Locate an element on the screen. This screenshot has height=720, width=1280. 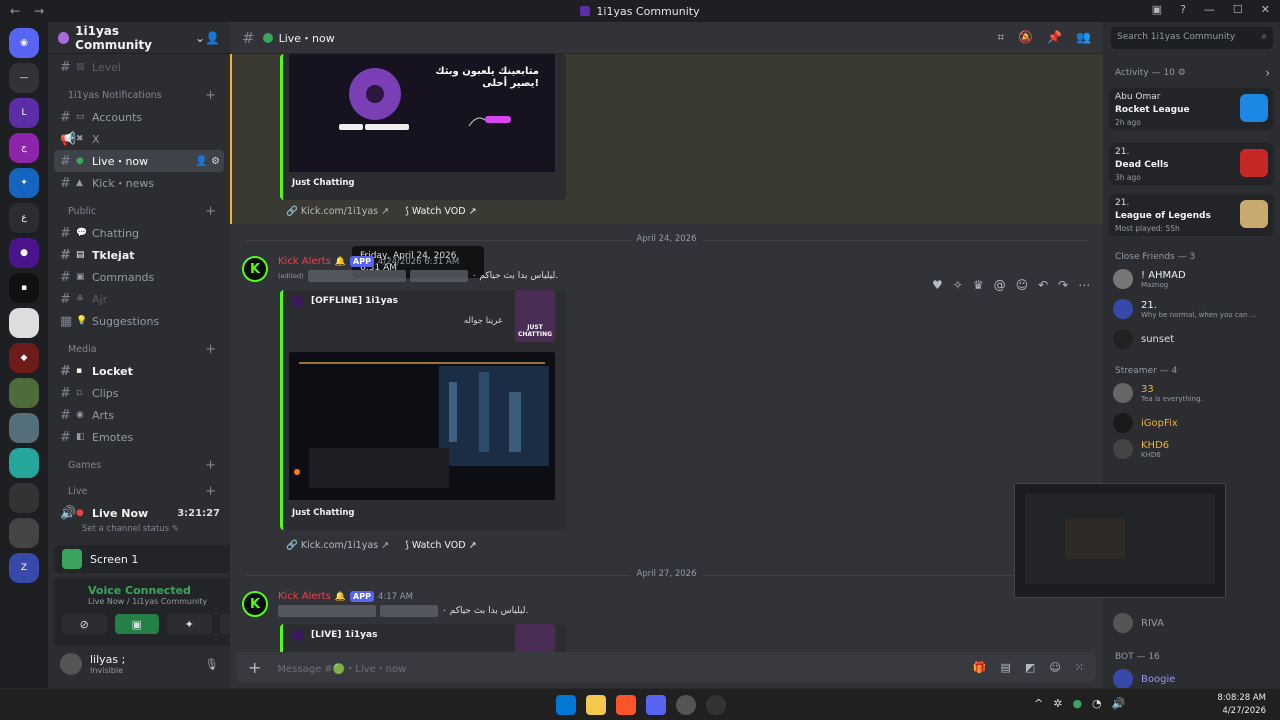
channel-ajr: # ♣ Ajr is located at coordinates (139, 299).